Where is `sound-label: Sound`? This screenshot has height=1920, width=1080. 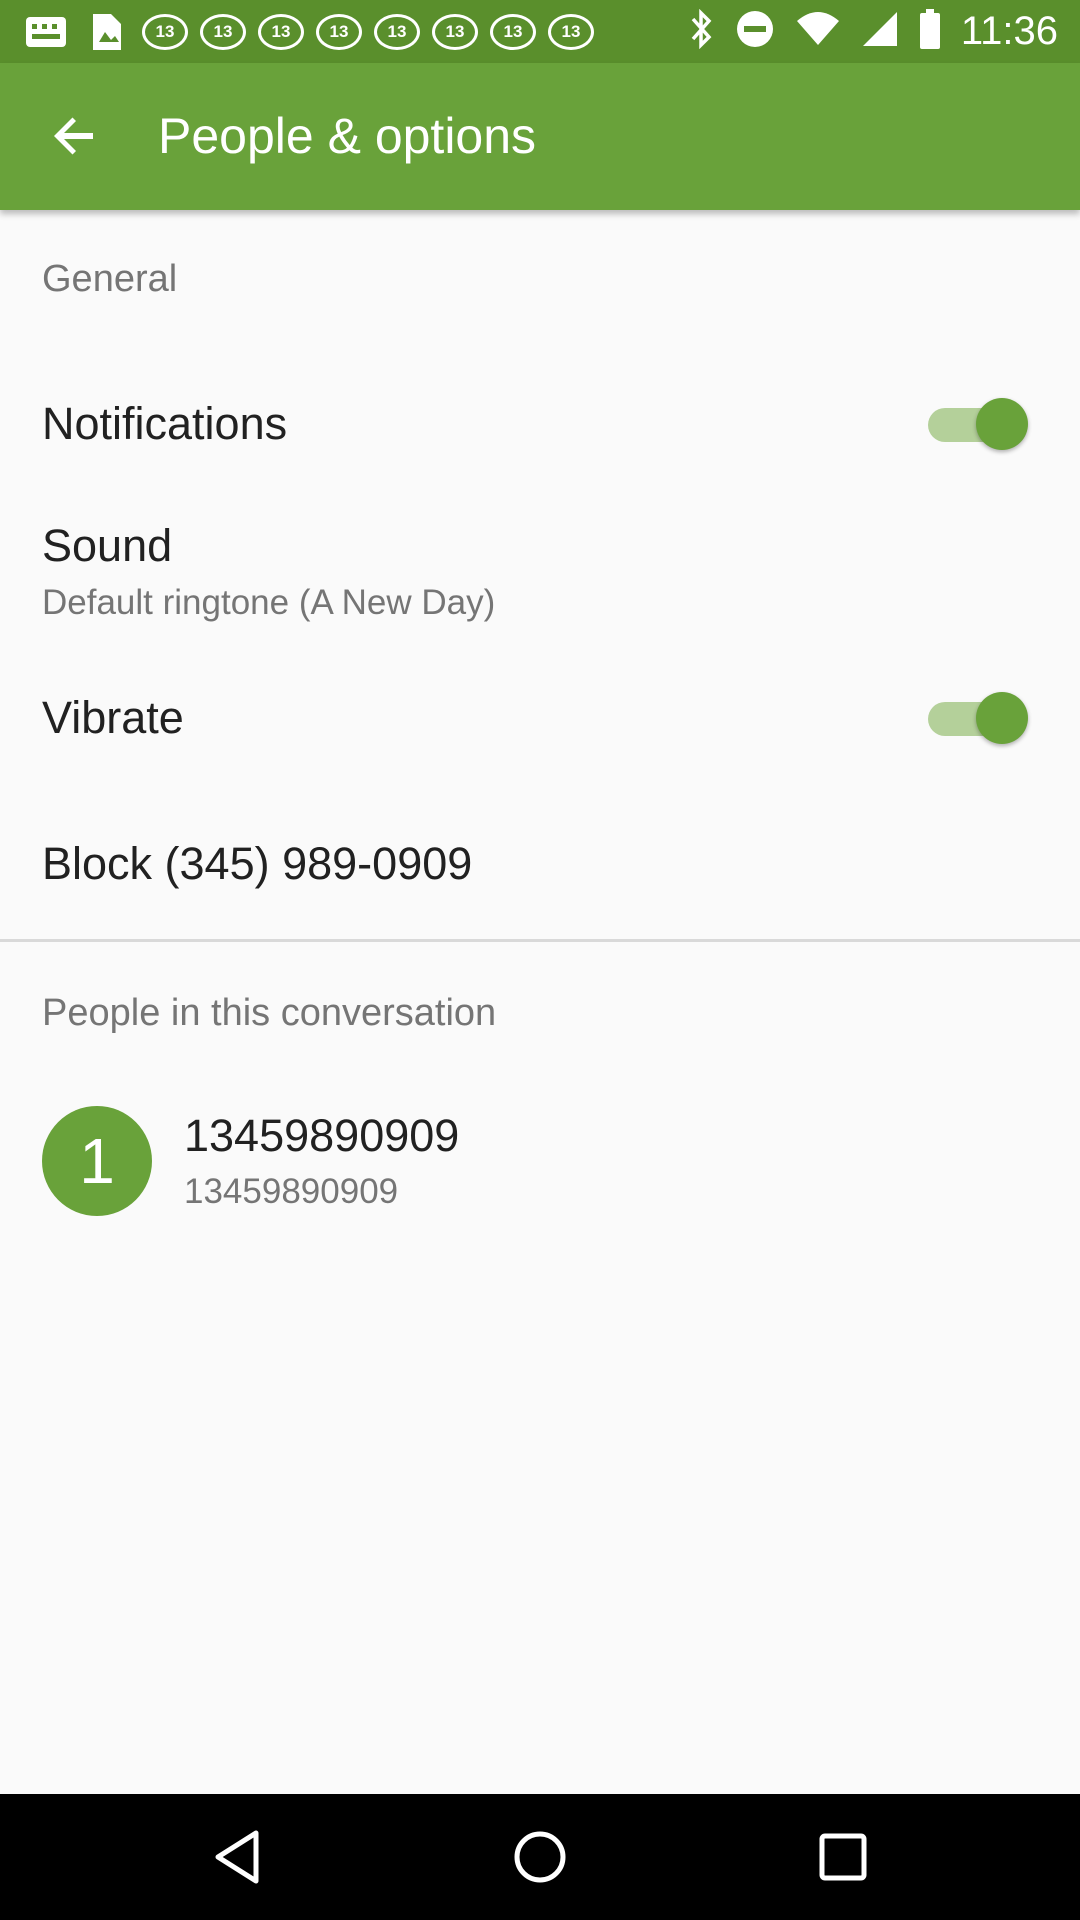 sound-label: Sound is located at coordinates (107, 545).